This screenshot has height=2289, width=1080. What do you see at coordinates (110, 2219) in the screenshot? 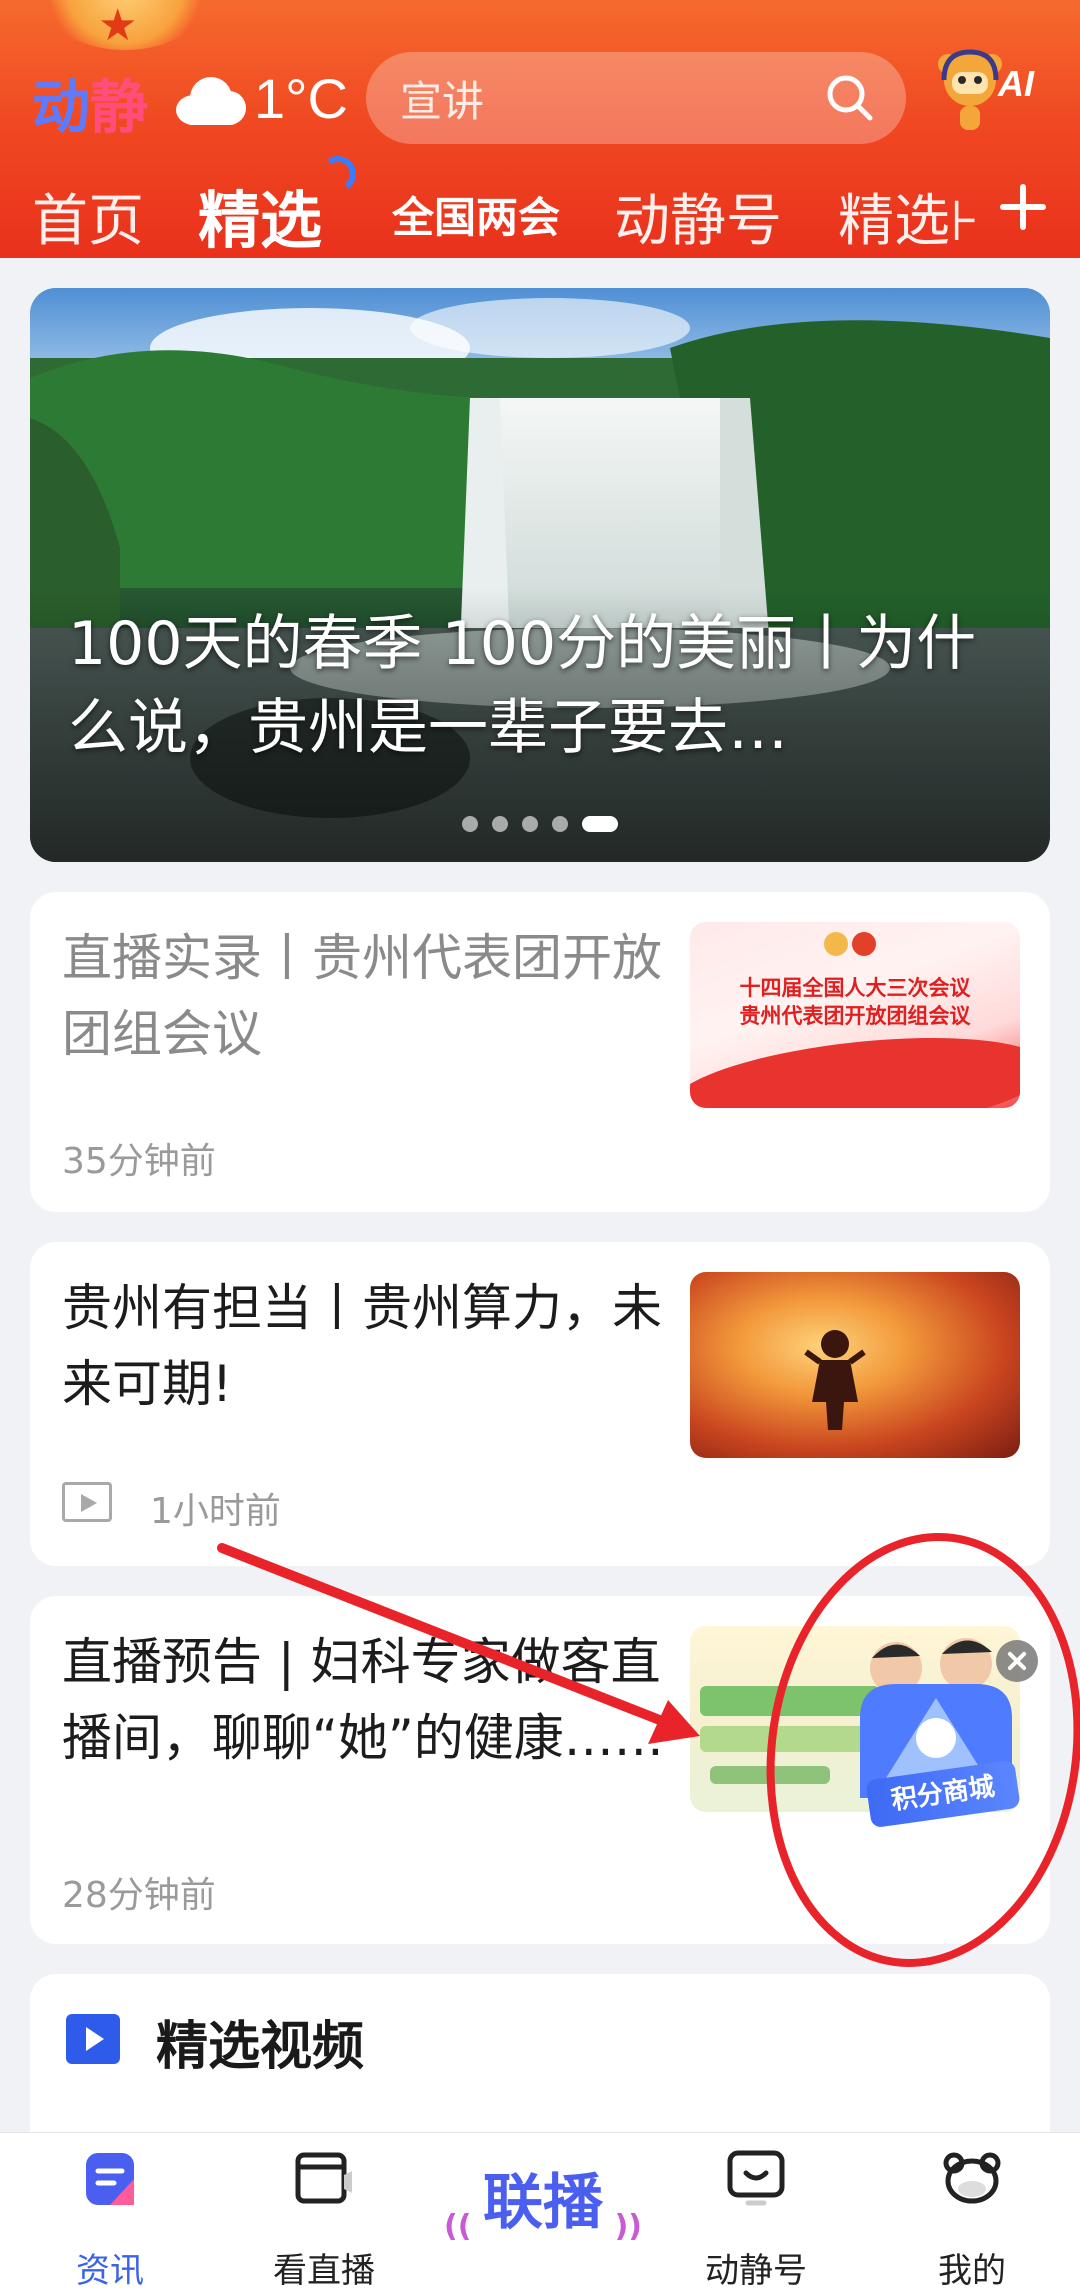
I see `nav-news: 资讯` at bounding box center [110, 2219].